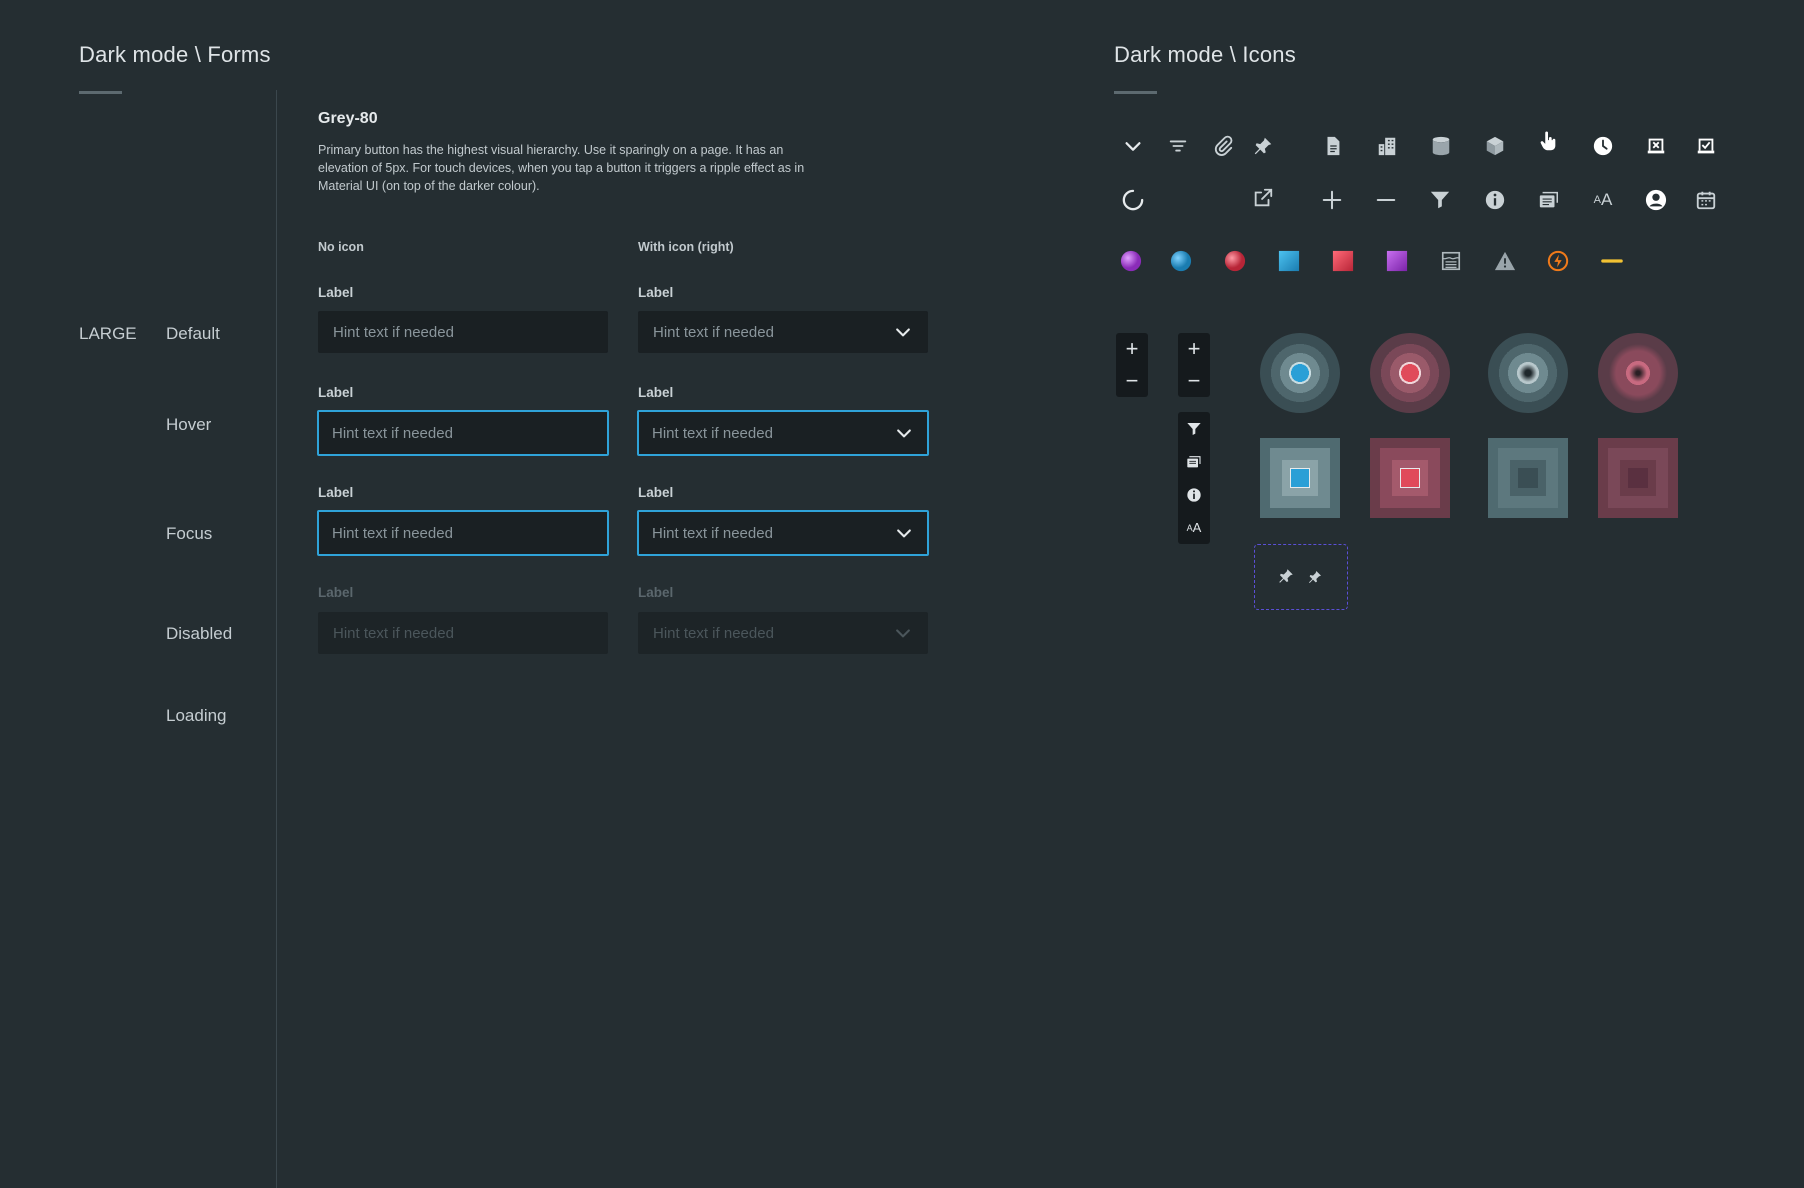  What do you see at coordinates (1656, 146) in the screenshot?
I see `tray-x-icon` at bounding box center [1656, 146].